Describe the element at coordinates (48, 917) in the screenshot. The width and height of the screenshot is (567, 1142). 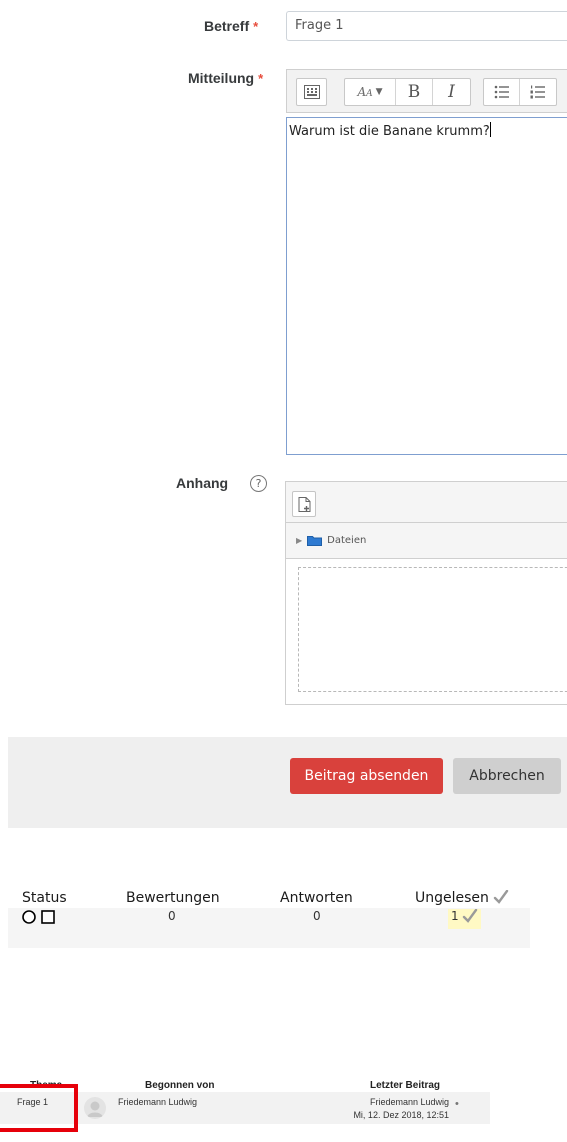
I see `checkbox-square-icon` at that location.